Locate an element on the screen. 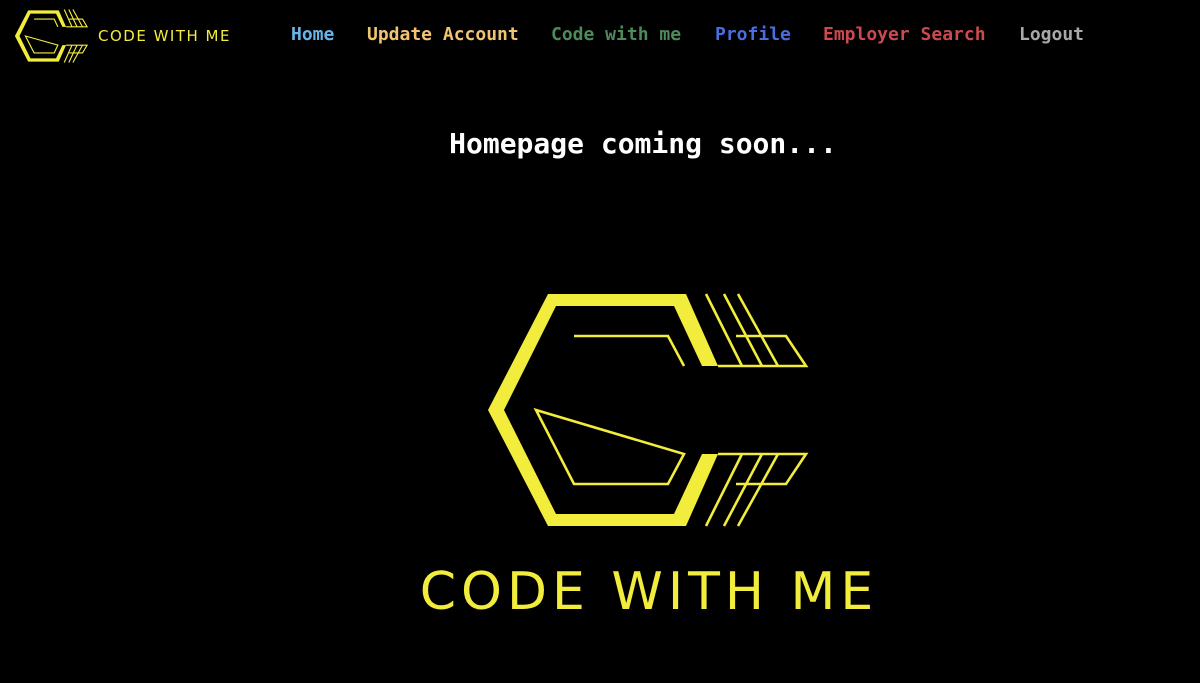 The width and height of the screenshot is (1200, 683). nav-code-with-me-link: Code with me is located at coordinates (616, 35).